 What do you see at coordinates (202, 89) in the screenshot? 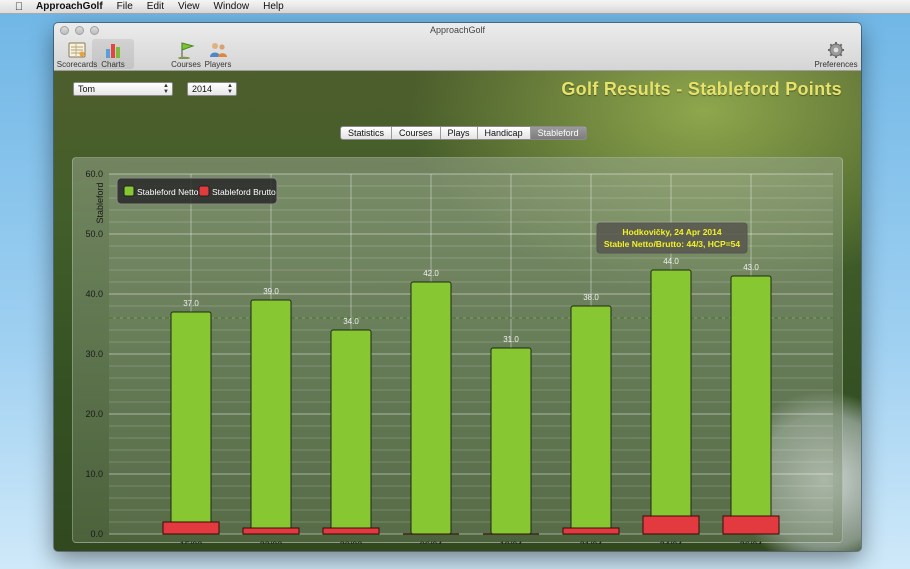
I see `year-select-value: 2014` at bounding box center [202, 89].